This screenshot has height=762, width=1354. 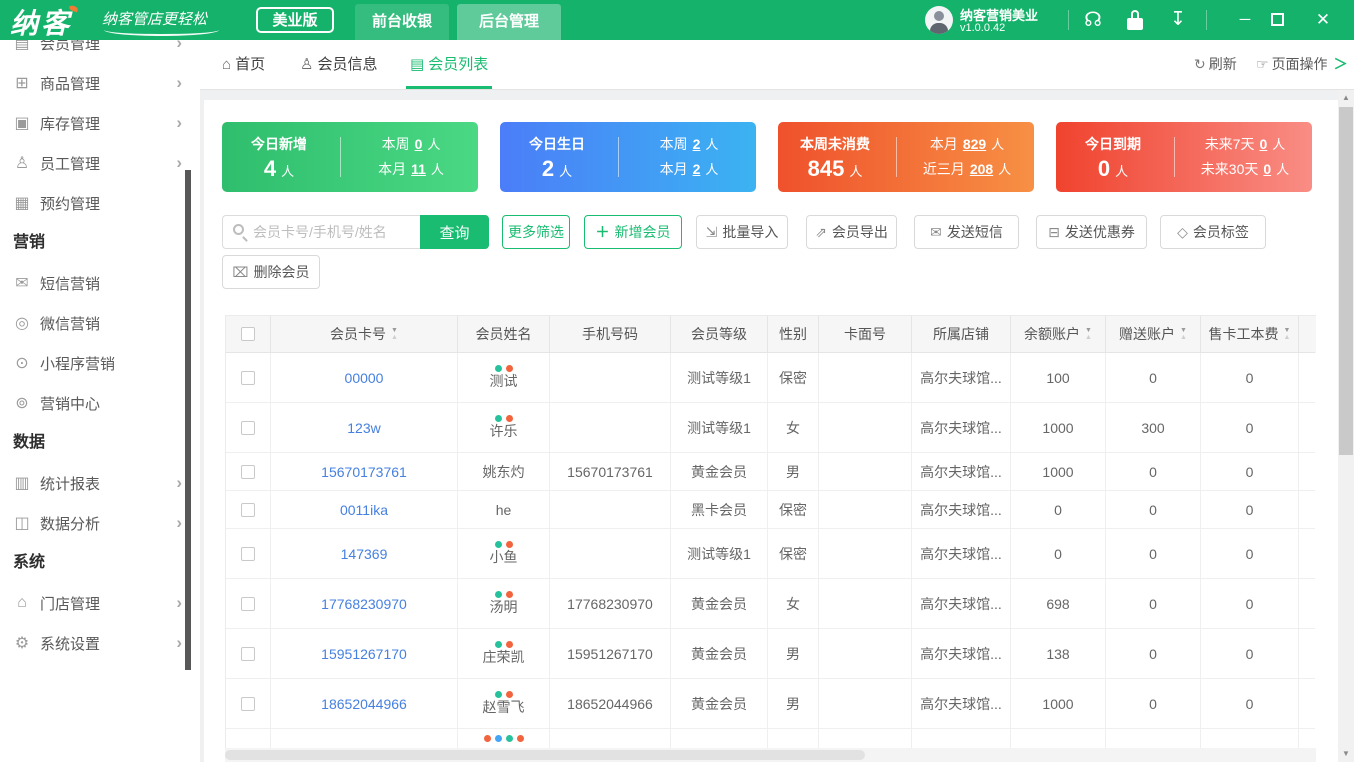 I want to click on sidebar-item-0: ▤ 会员管理 ›, so click(x=100, y=51).